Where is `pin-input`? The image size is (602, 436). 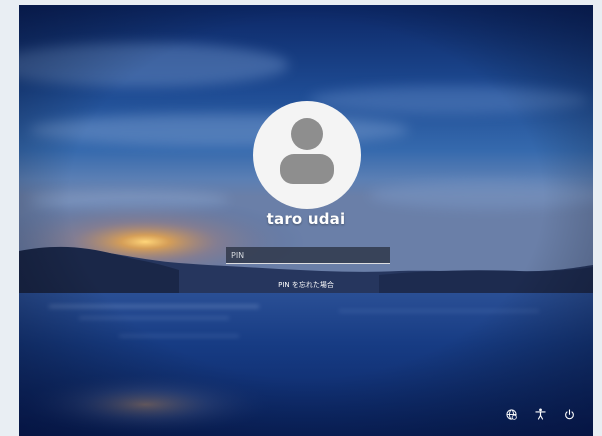
pin-input is located at coordinates (308, 255).